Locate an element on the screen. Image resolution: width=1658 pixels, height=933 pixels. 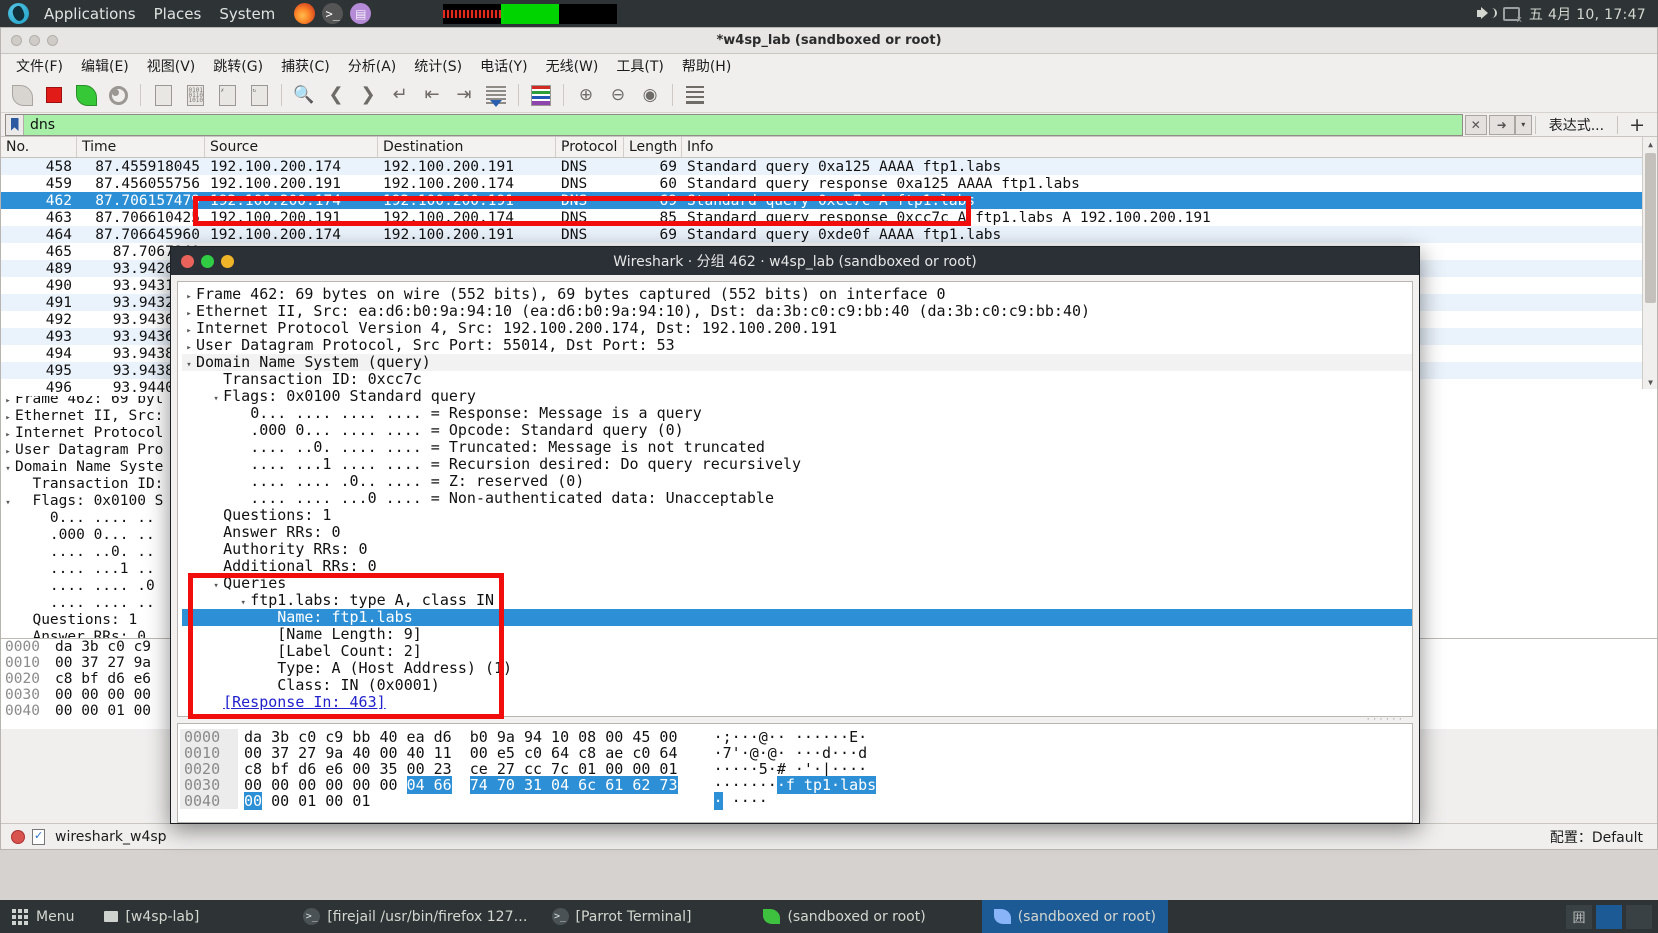
hex-row: 0040 00 00 01 00 01 · ···· is located at coordinates (795, 801).